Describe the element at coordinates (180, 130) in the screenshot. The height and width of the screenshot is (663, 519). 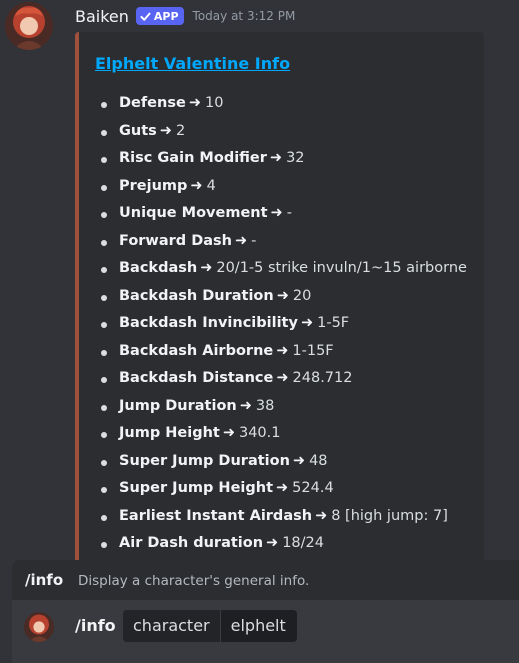
I see `field-value: 2` at that location.